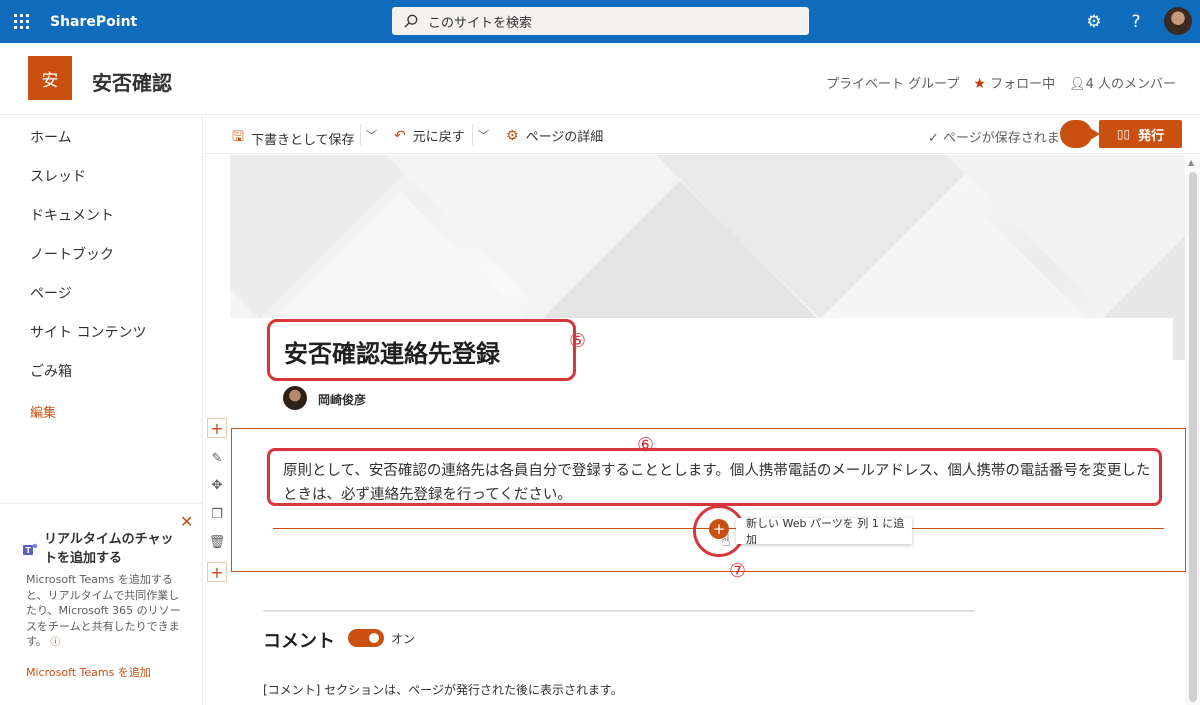  What do you see at coordinates (1094, 21) in the screenshot?
I see `settings-gear-icon: ⚙` at bounding box center [1094, 21].